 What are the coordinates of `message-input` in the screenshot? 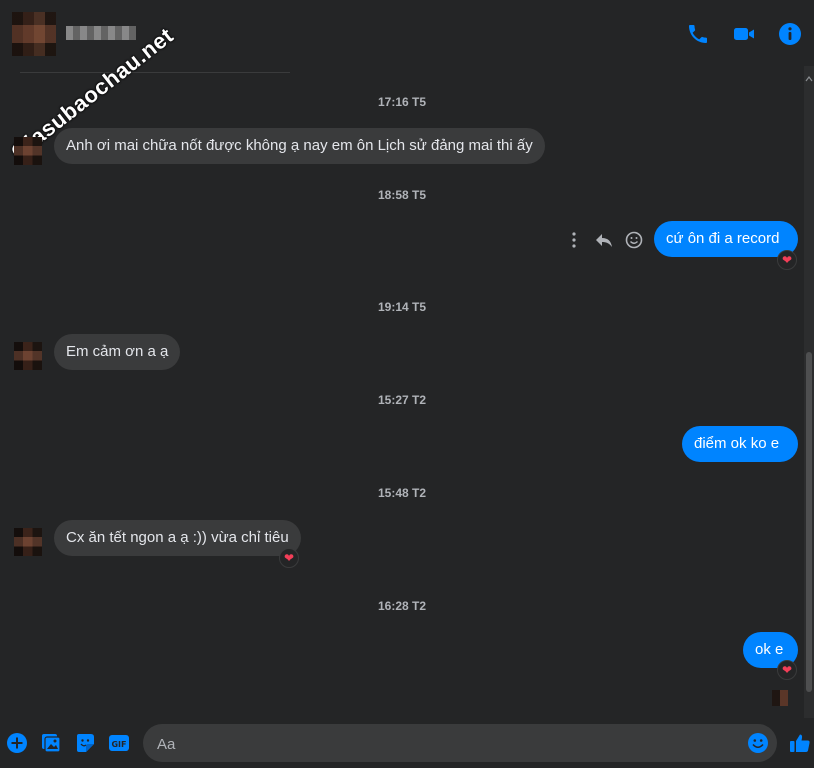 It's located at (447, 744).